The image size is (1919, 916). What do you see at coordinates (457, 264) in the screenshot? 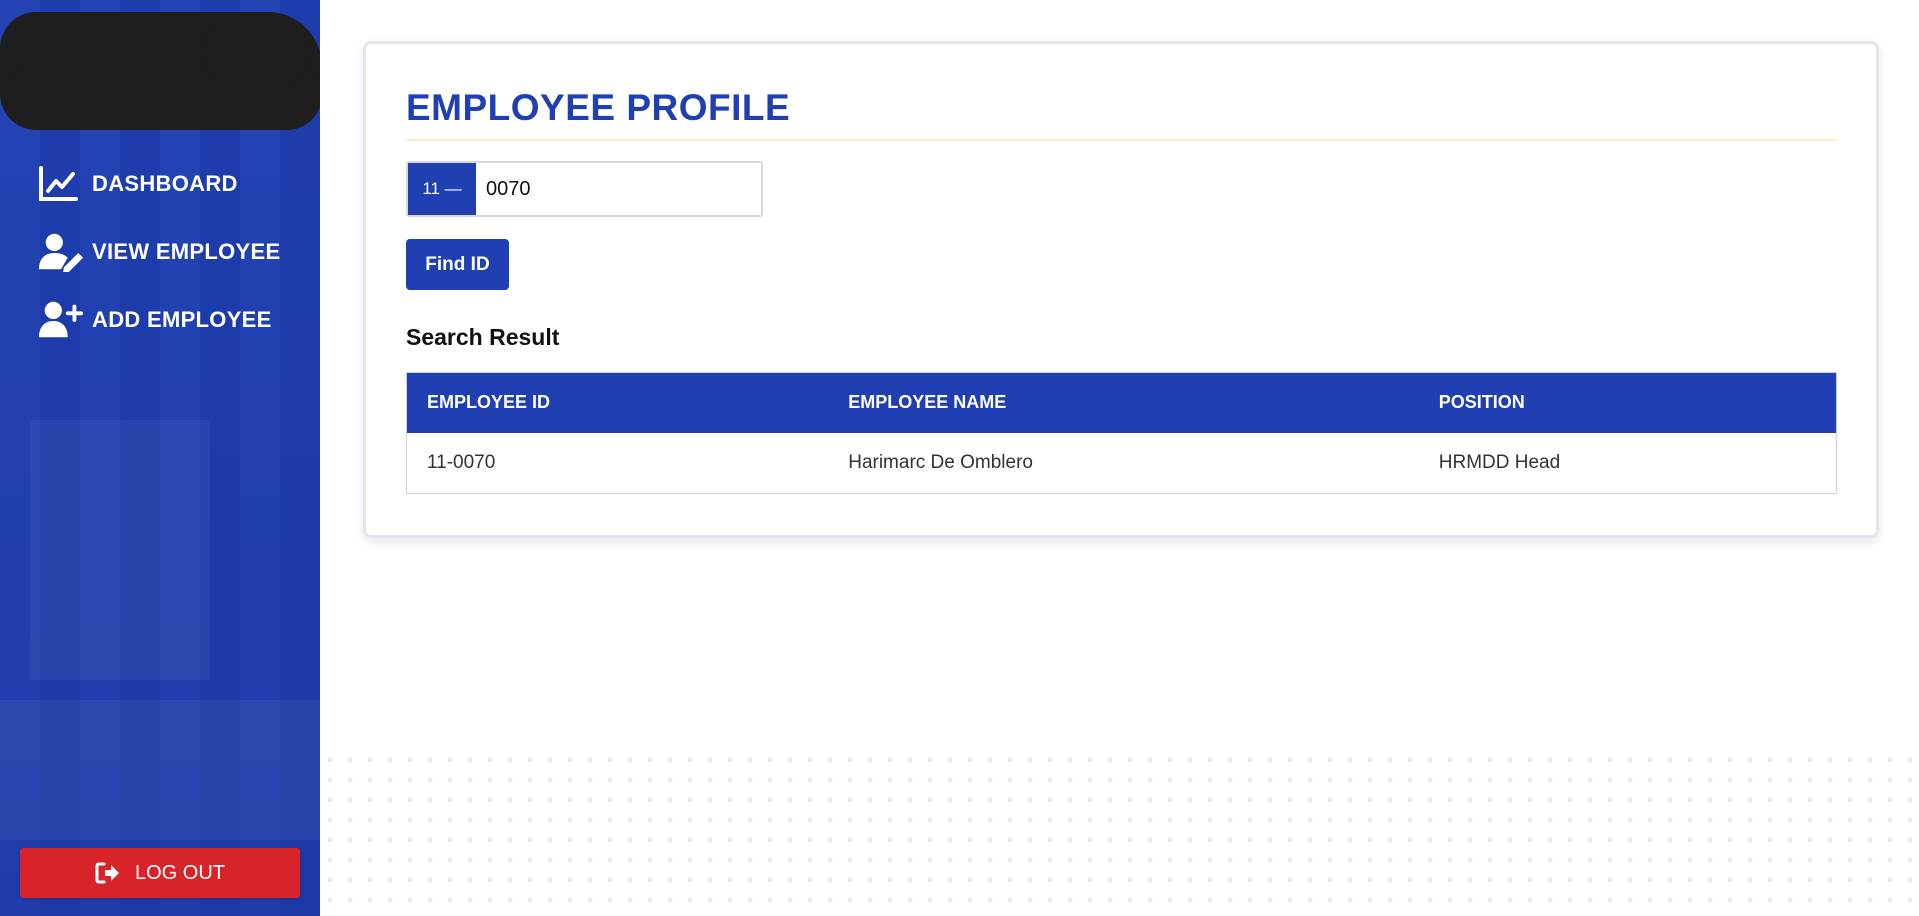
I see `find-id-button: Find ID` at bounding box center [457, 264].